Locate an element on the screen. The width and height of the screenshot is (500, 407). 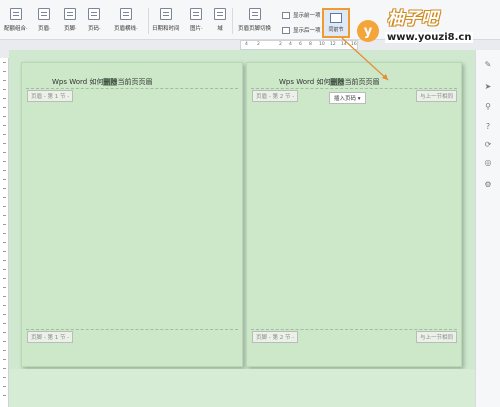
ruler-tick: 12 is located at coordinates (333, 44).